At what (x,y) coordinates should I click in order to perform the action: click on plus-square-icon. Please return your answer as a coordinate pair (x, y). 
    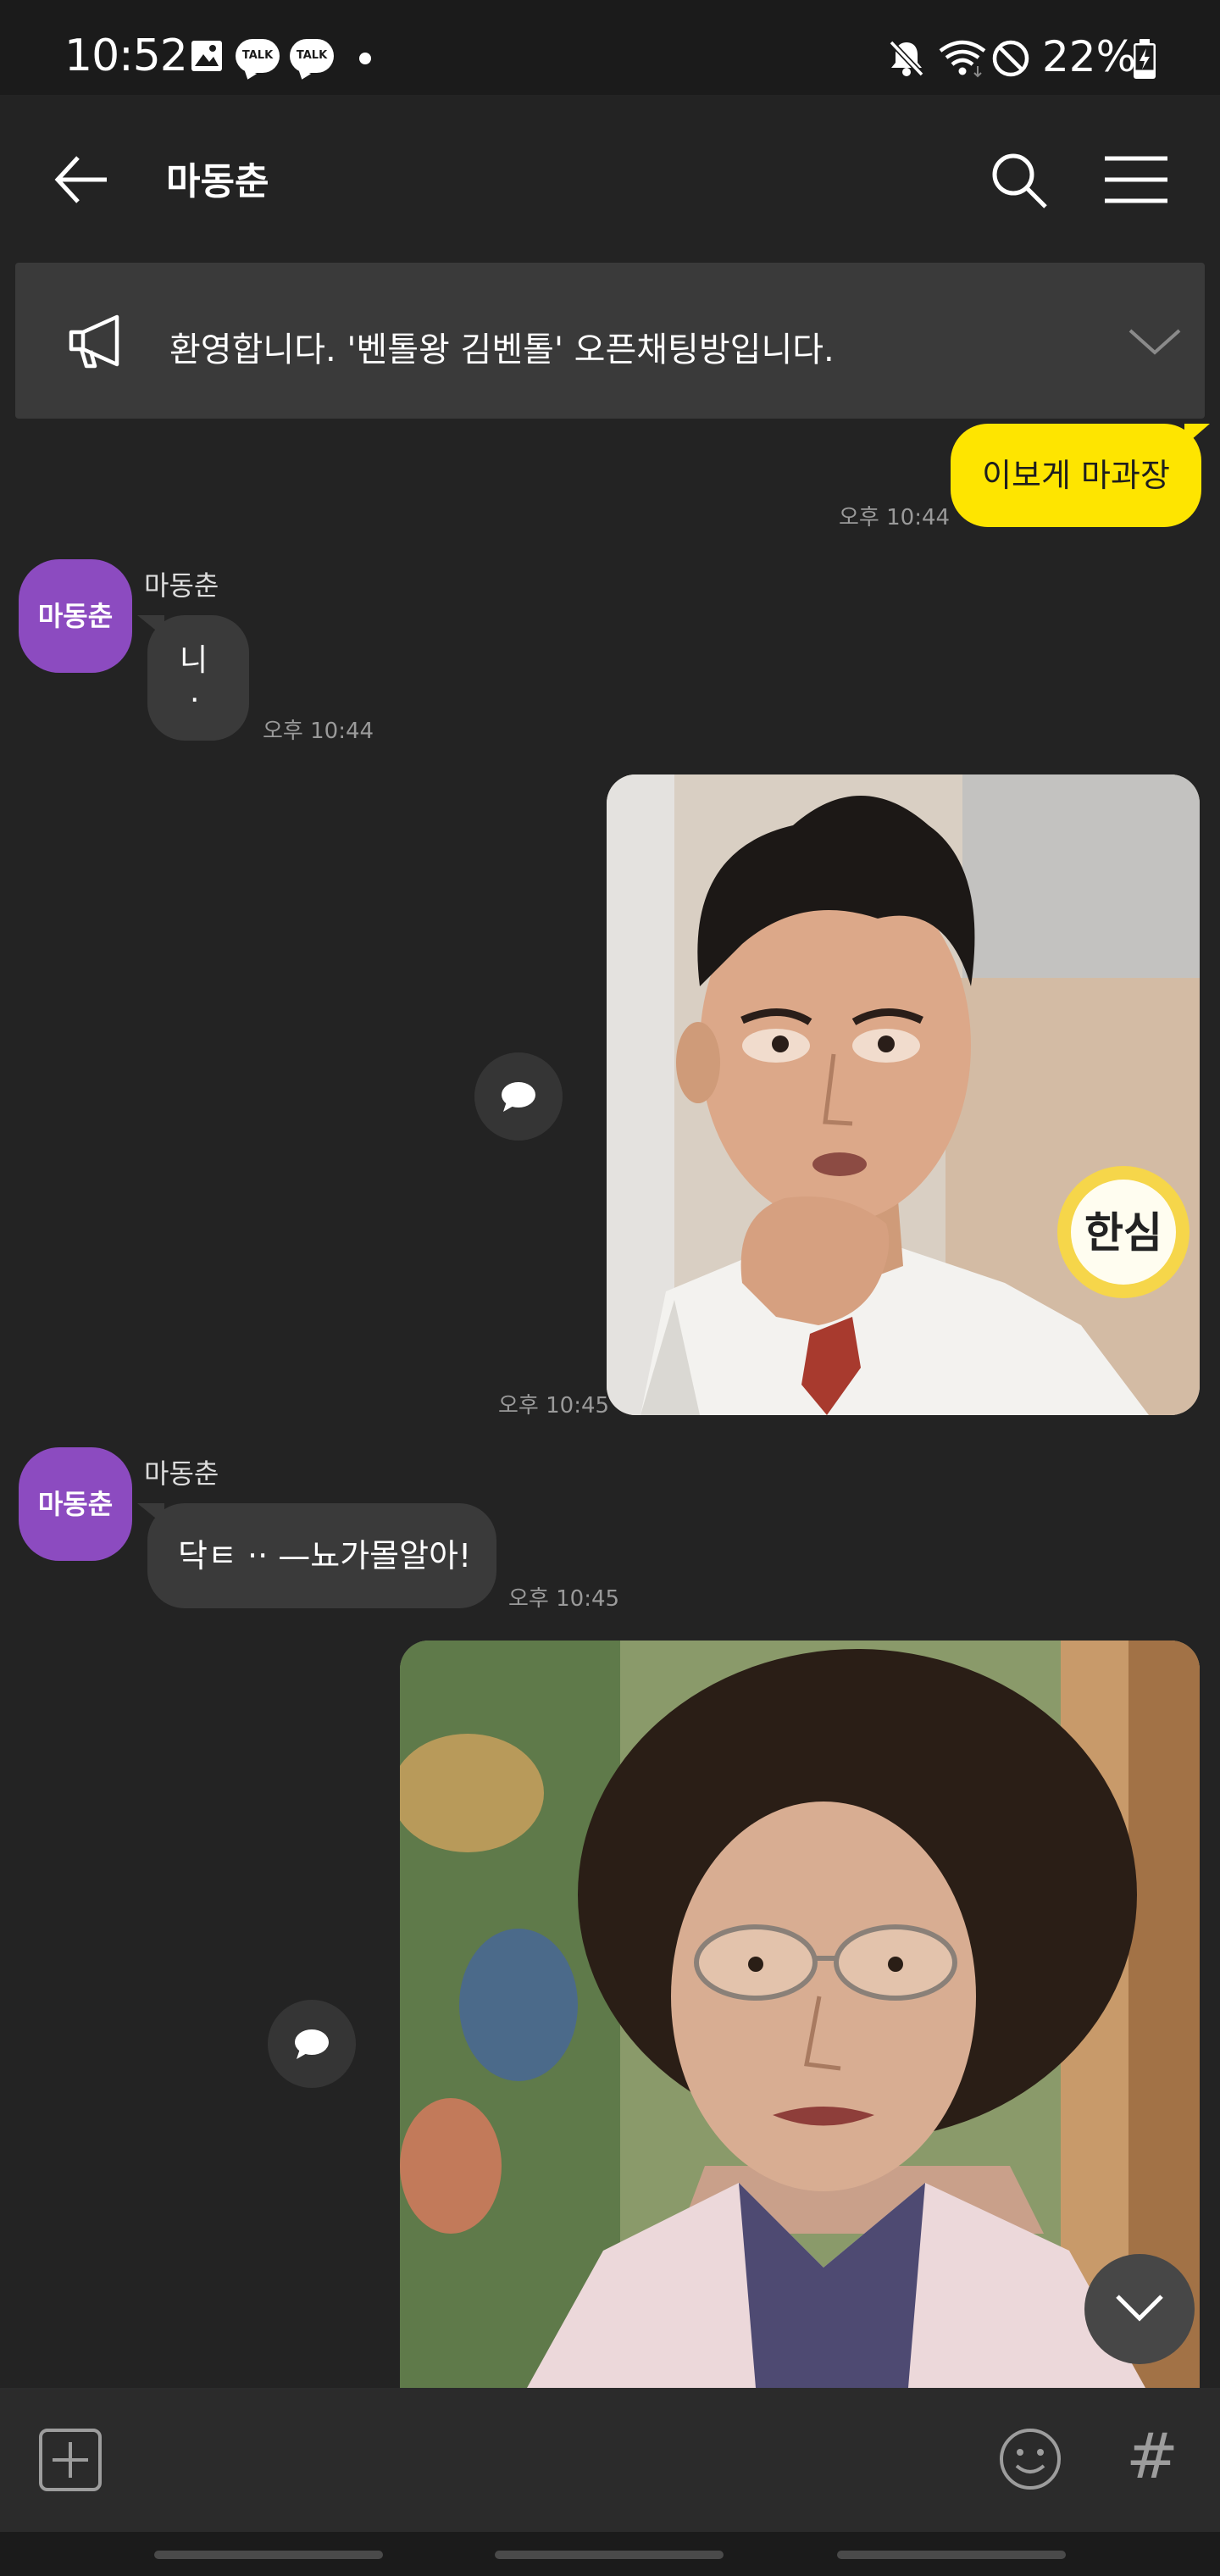
    Looking at the image, I should click on (70, 2460).